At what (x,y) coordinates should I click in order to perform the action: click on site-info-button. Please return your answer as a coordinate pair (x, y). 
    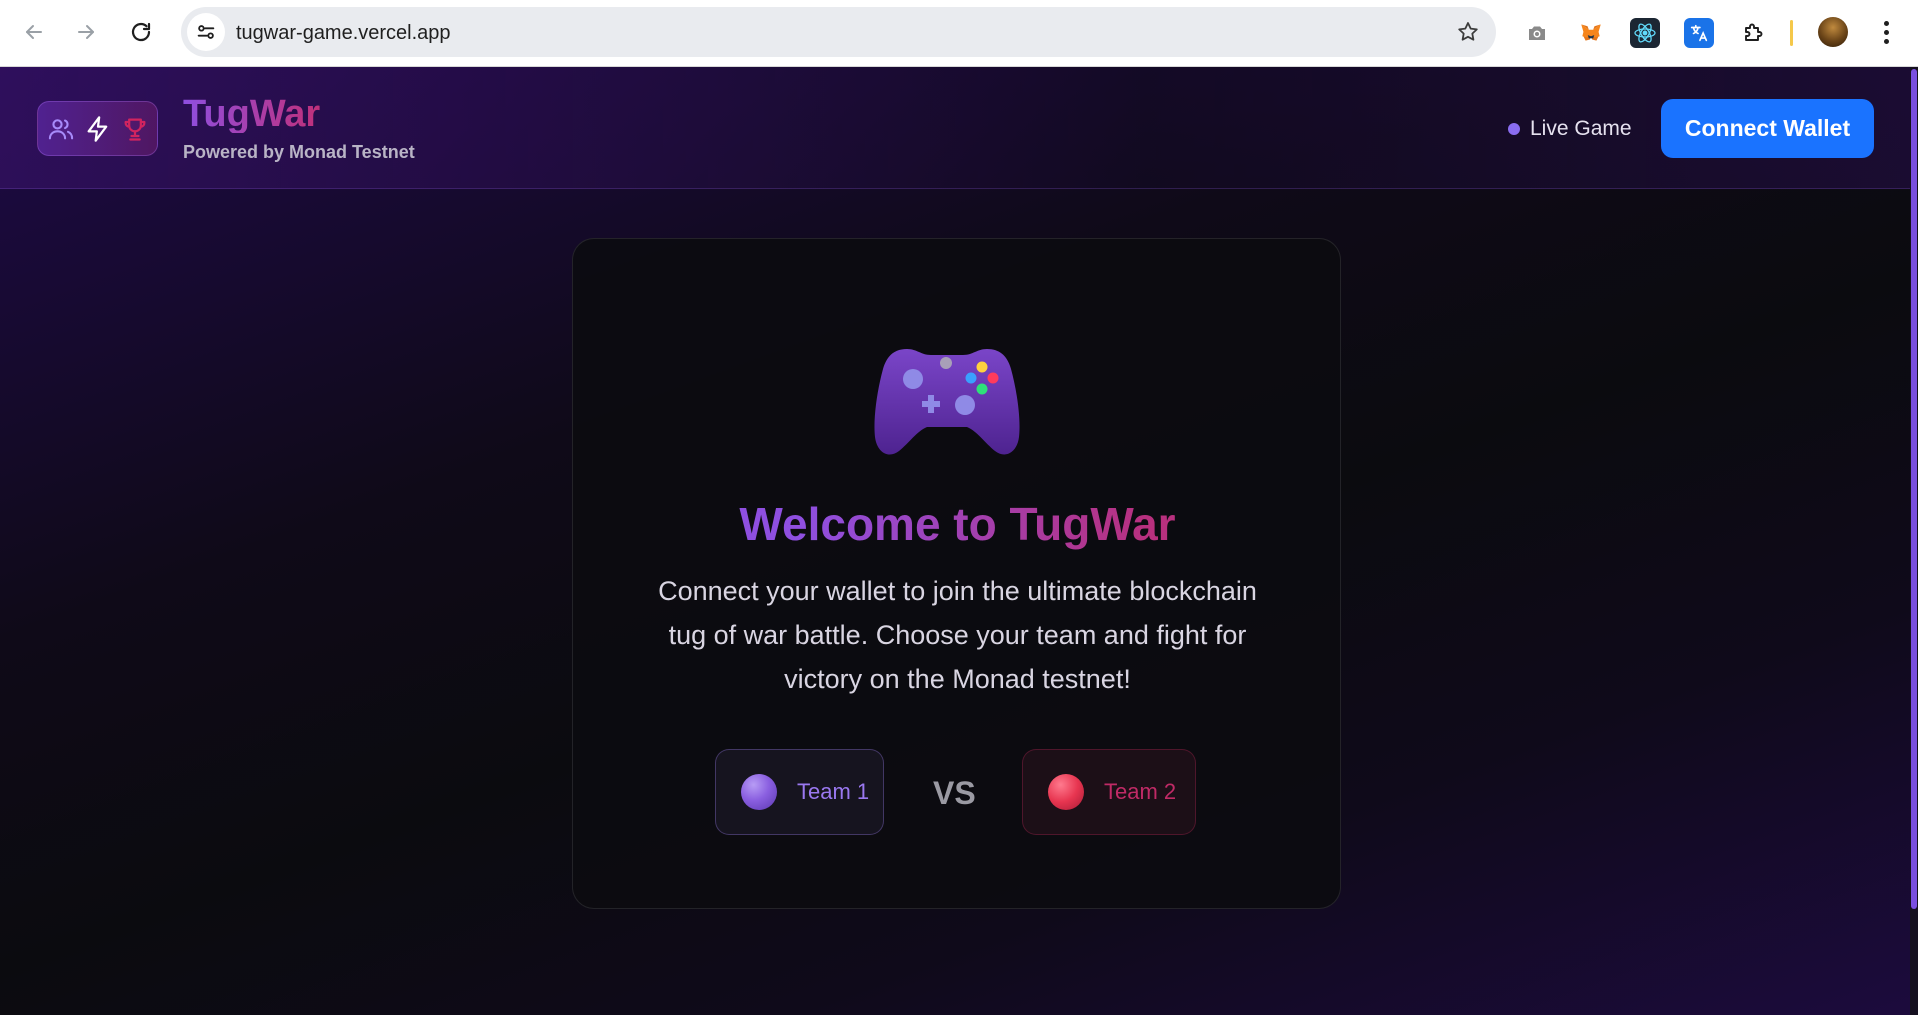
    Looking at the image, I should click on (206, 32).